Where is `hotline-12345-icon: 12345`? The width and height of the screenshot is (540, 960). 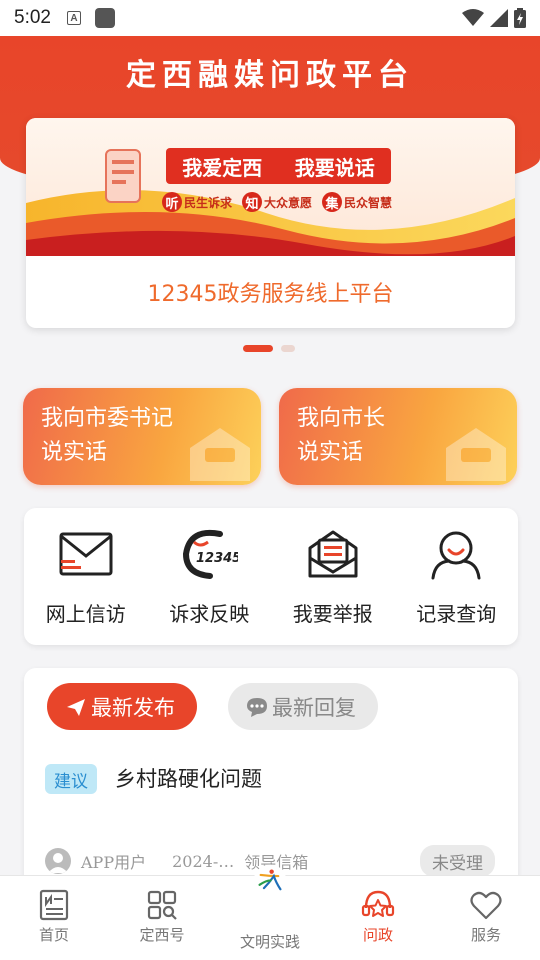
hotline-12345-icon: 12345 is located at coordinates (210, 554).